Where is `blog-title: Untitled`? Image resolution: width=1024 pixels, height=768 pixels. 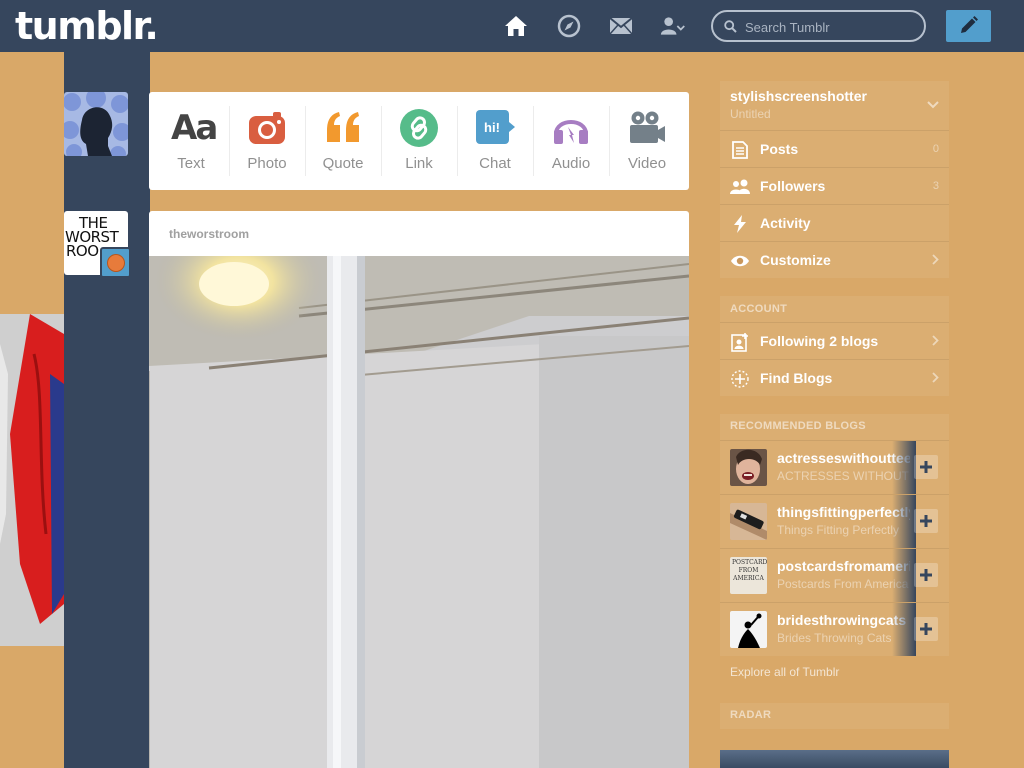
blog-title: Untitled is located at coordinates (750, 114).